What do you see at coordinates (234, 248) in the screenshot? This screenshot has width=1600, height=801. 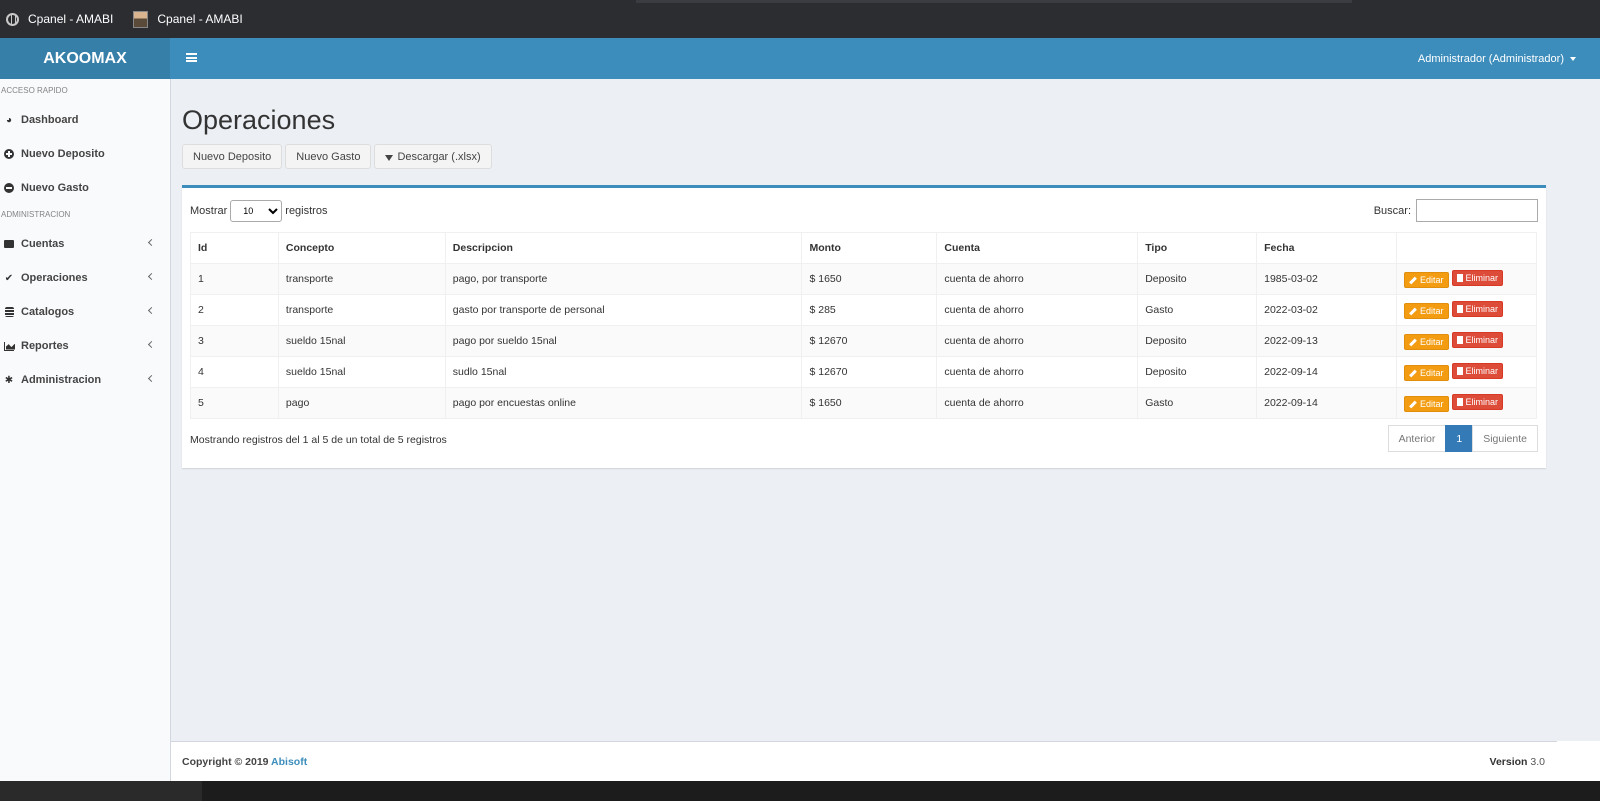 I see `column-header-id: Id` at bounding box center [234, 248].